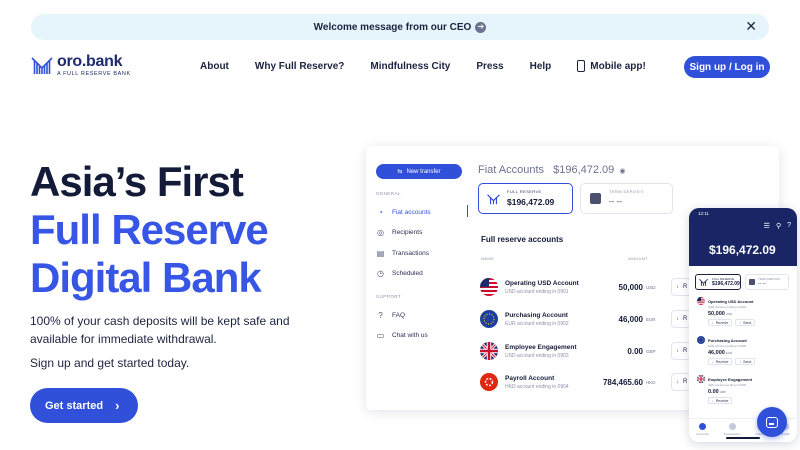 The width and height of the screenshot is (800, 450). I want to click on sidebar-item-recipients: ◎ Recipients, so click(421, 233).